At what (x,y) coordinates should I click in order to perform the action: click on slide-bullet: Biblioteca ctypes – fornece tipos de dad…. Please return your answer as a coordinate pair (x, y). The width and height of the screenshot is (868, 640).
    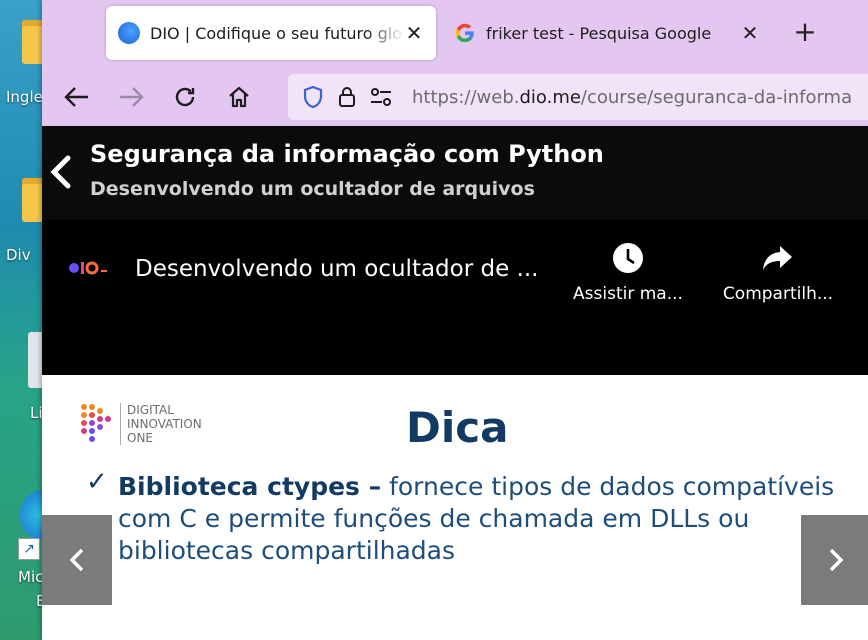
    Looking at the image, I should click on (478, 519).